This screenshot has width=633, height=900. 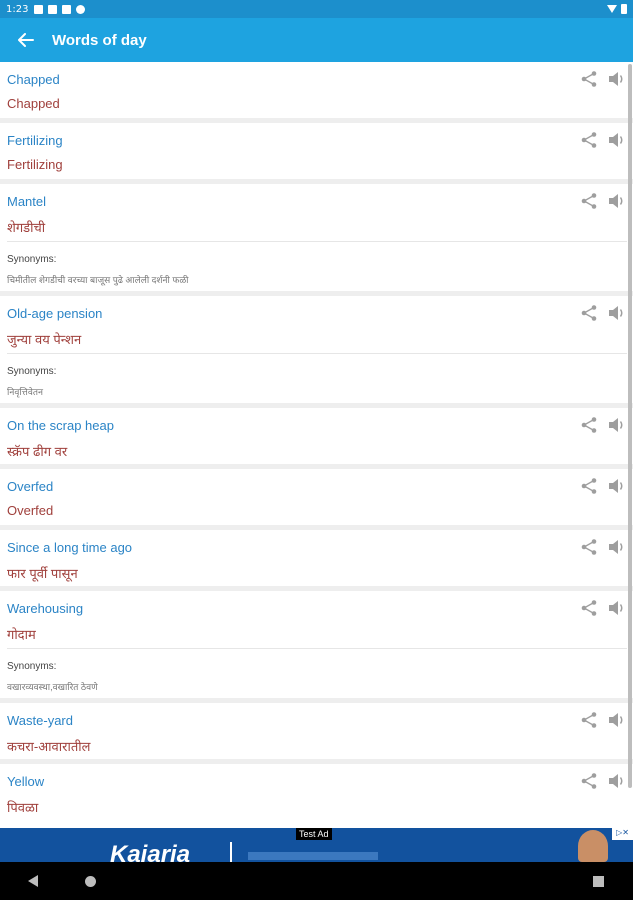 I want to click on meaning-text: कचरा-आवारातील, so click(x=49, y=746).